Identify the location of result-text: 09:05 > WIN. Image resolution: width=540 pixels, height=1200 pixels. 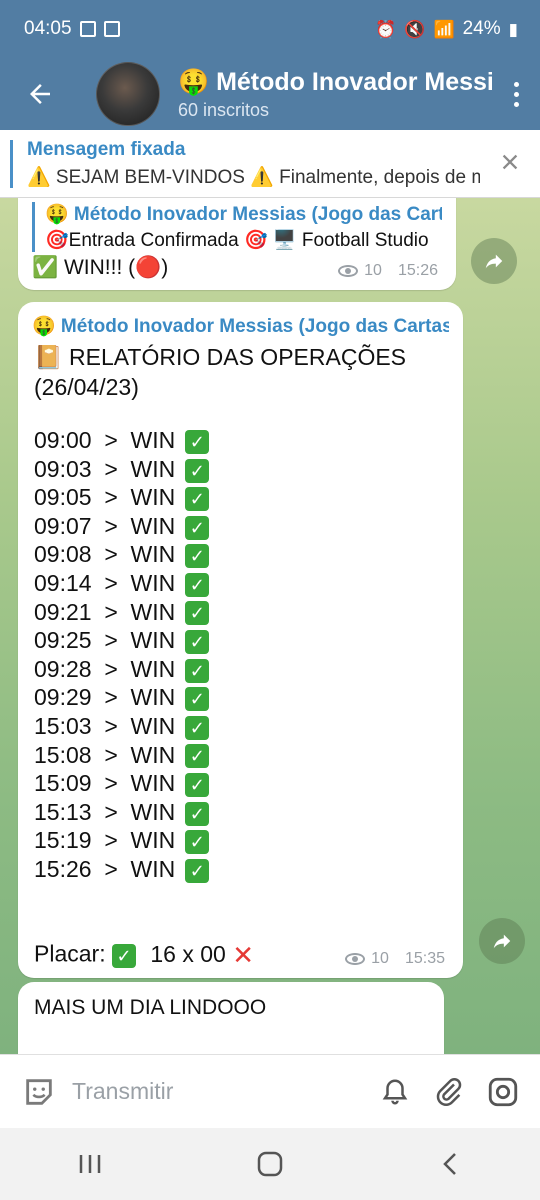
(105, 497).